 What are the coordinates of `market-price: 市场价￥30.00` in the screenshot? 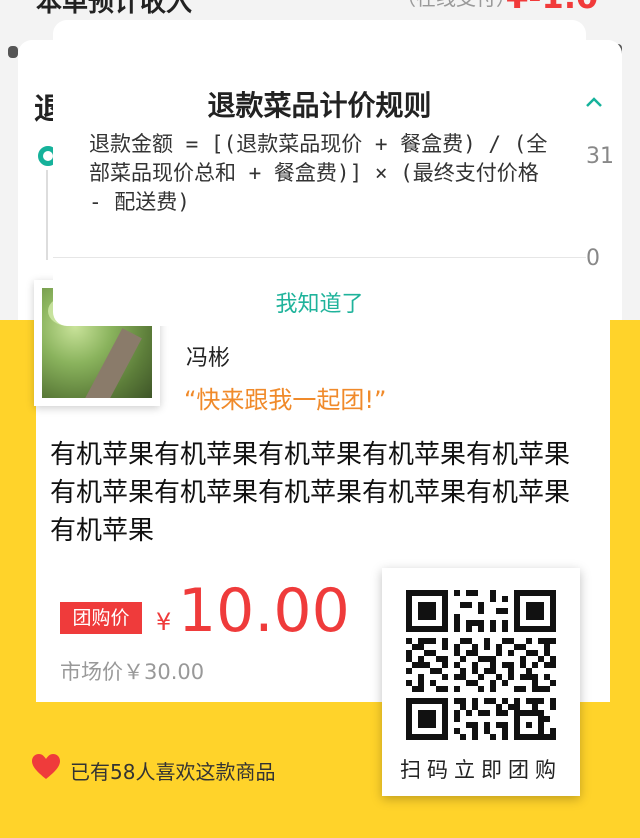 It's located at (132, 672).